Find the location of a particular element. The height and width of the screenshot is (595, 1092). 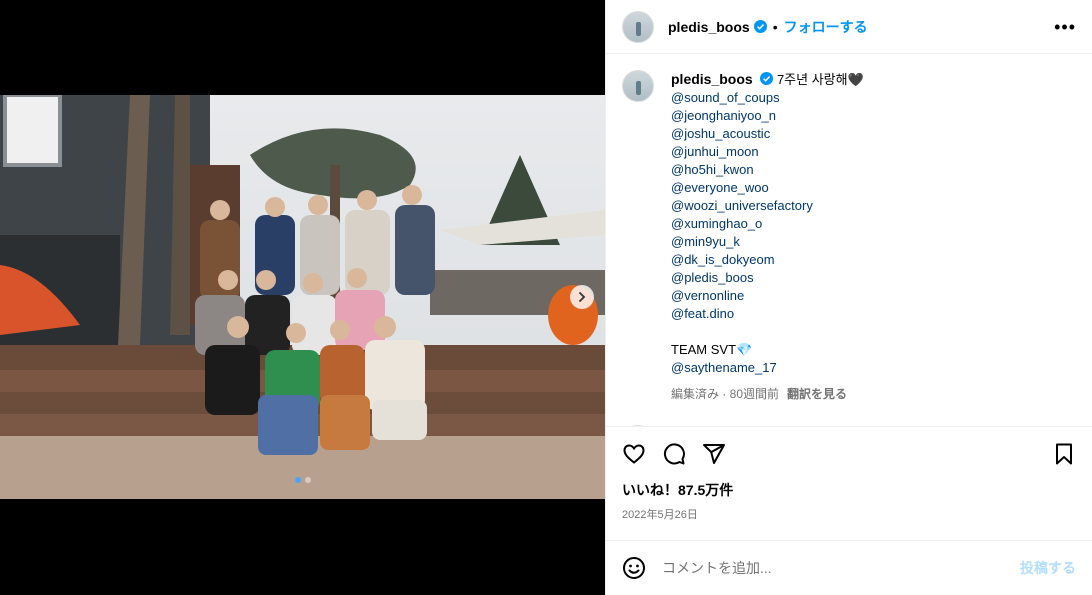

mention-link: @pledis_boos is located at coordinates (767, 278).